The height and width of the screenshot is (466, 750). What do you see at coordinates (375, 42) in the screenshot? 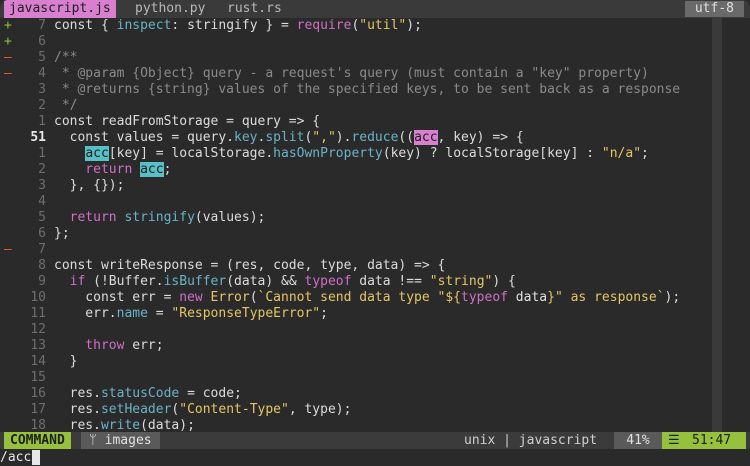
I see `code-line: +6` at bounding box center [375, 42].